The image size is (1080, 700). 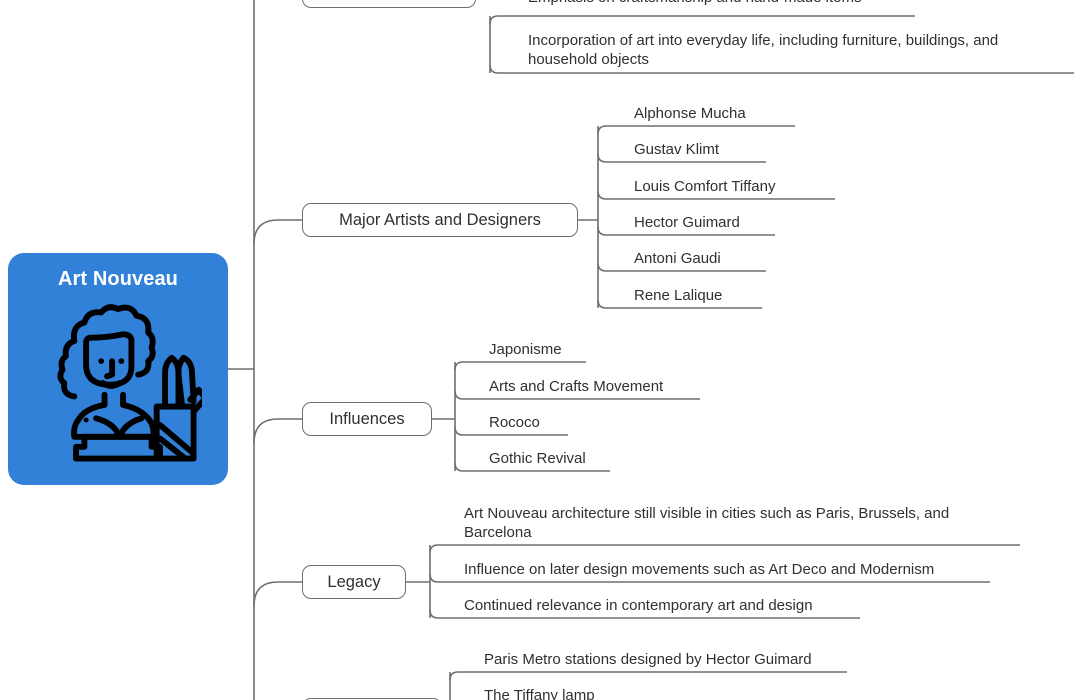 I want to click on wire-trunk-to-branch-legacy, so click(x=277, y=594).